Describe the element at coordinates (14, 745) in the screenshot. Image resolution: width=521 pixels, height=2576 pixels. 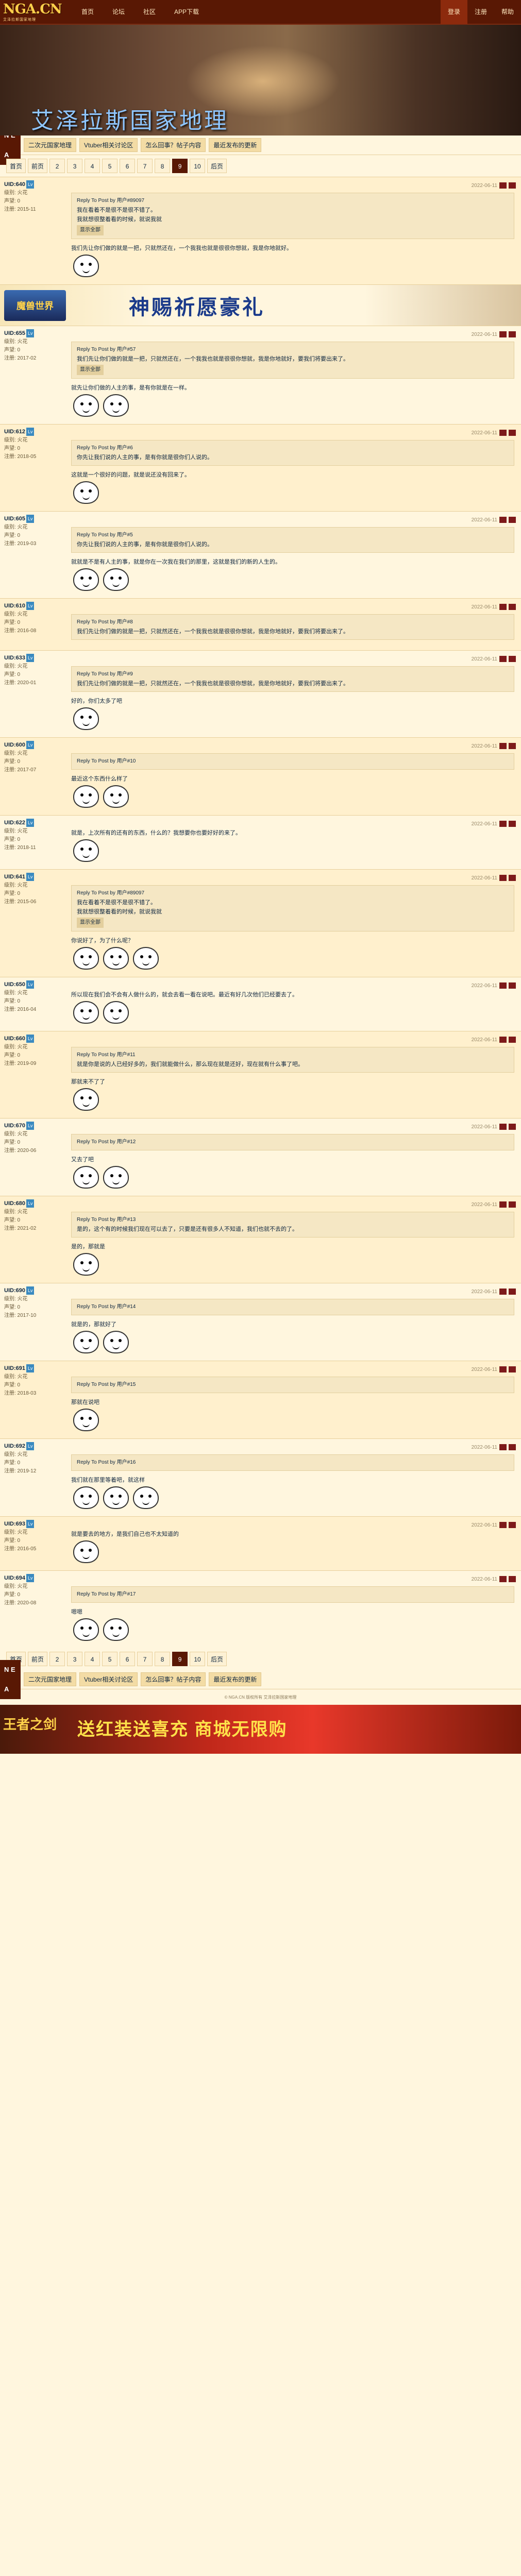
I see `username: UID:600` at that location.